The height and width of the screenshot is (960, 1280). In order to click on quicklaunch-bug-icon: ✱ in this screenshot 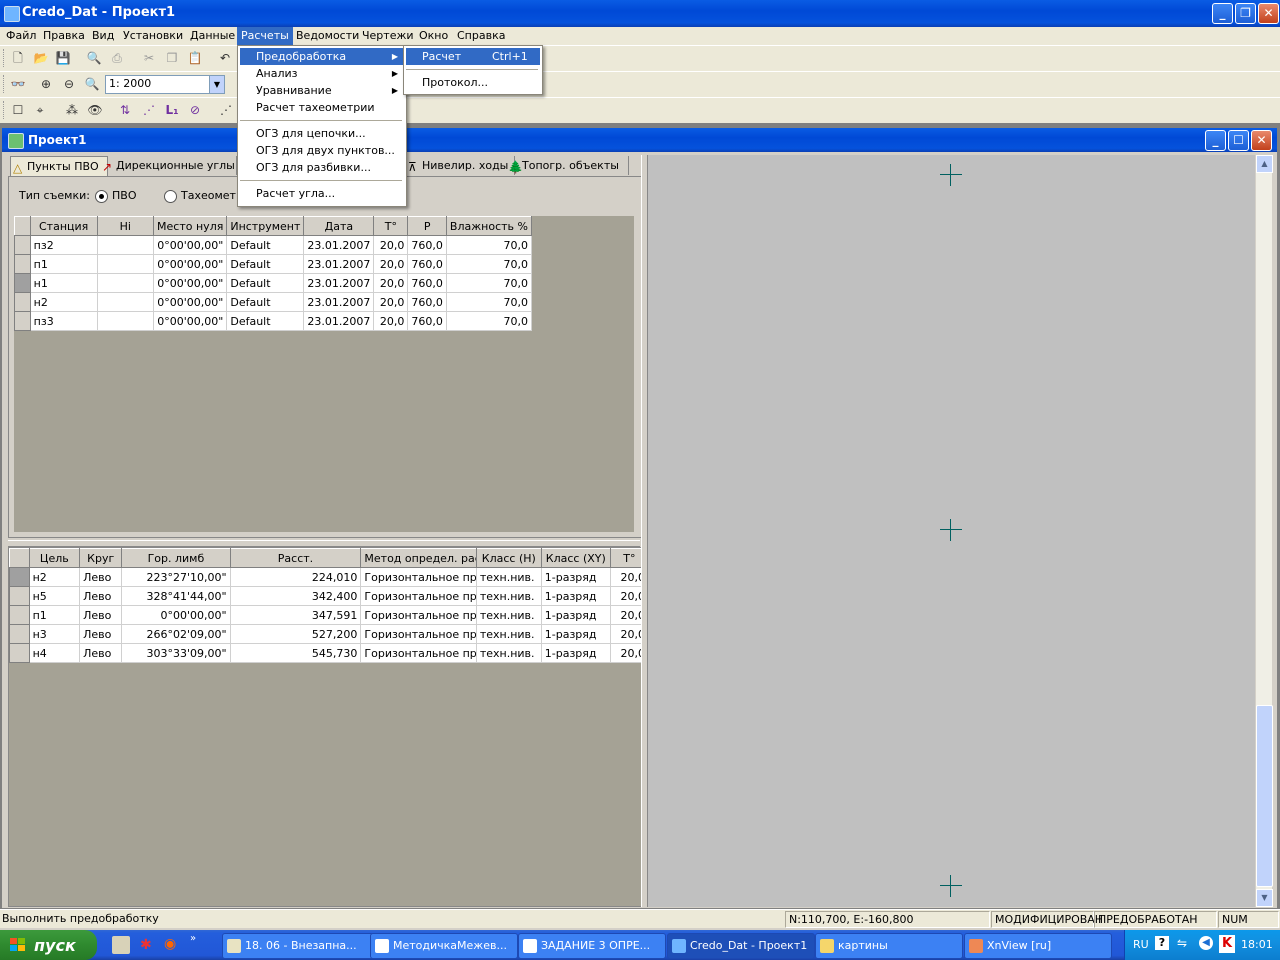, I will do `click(146, 945)`.